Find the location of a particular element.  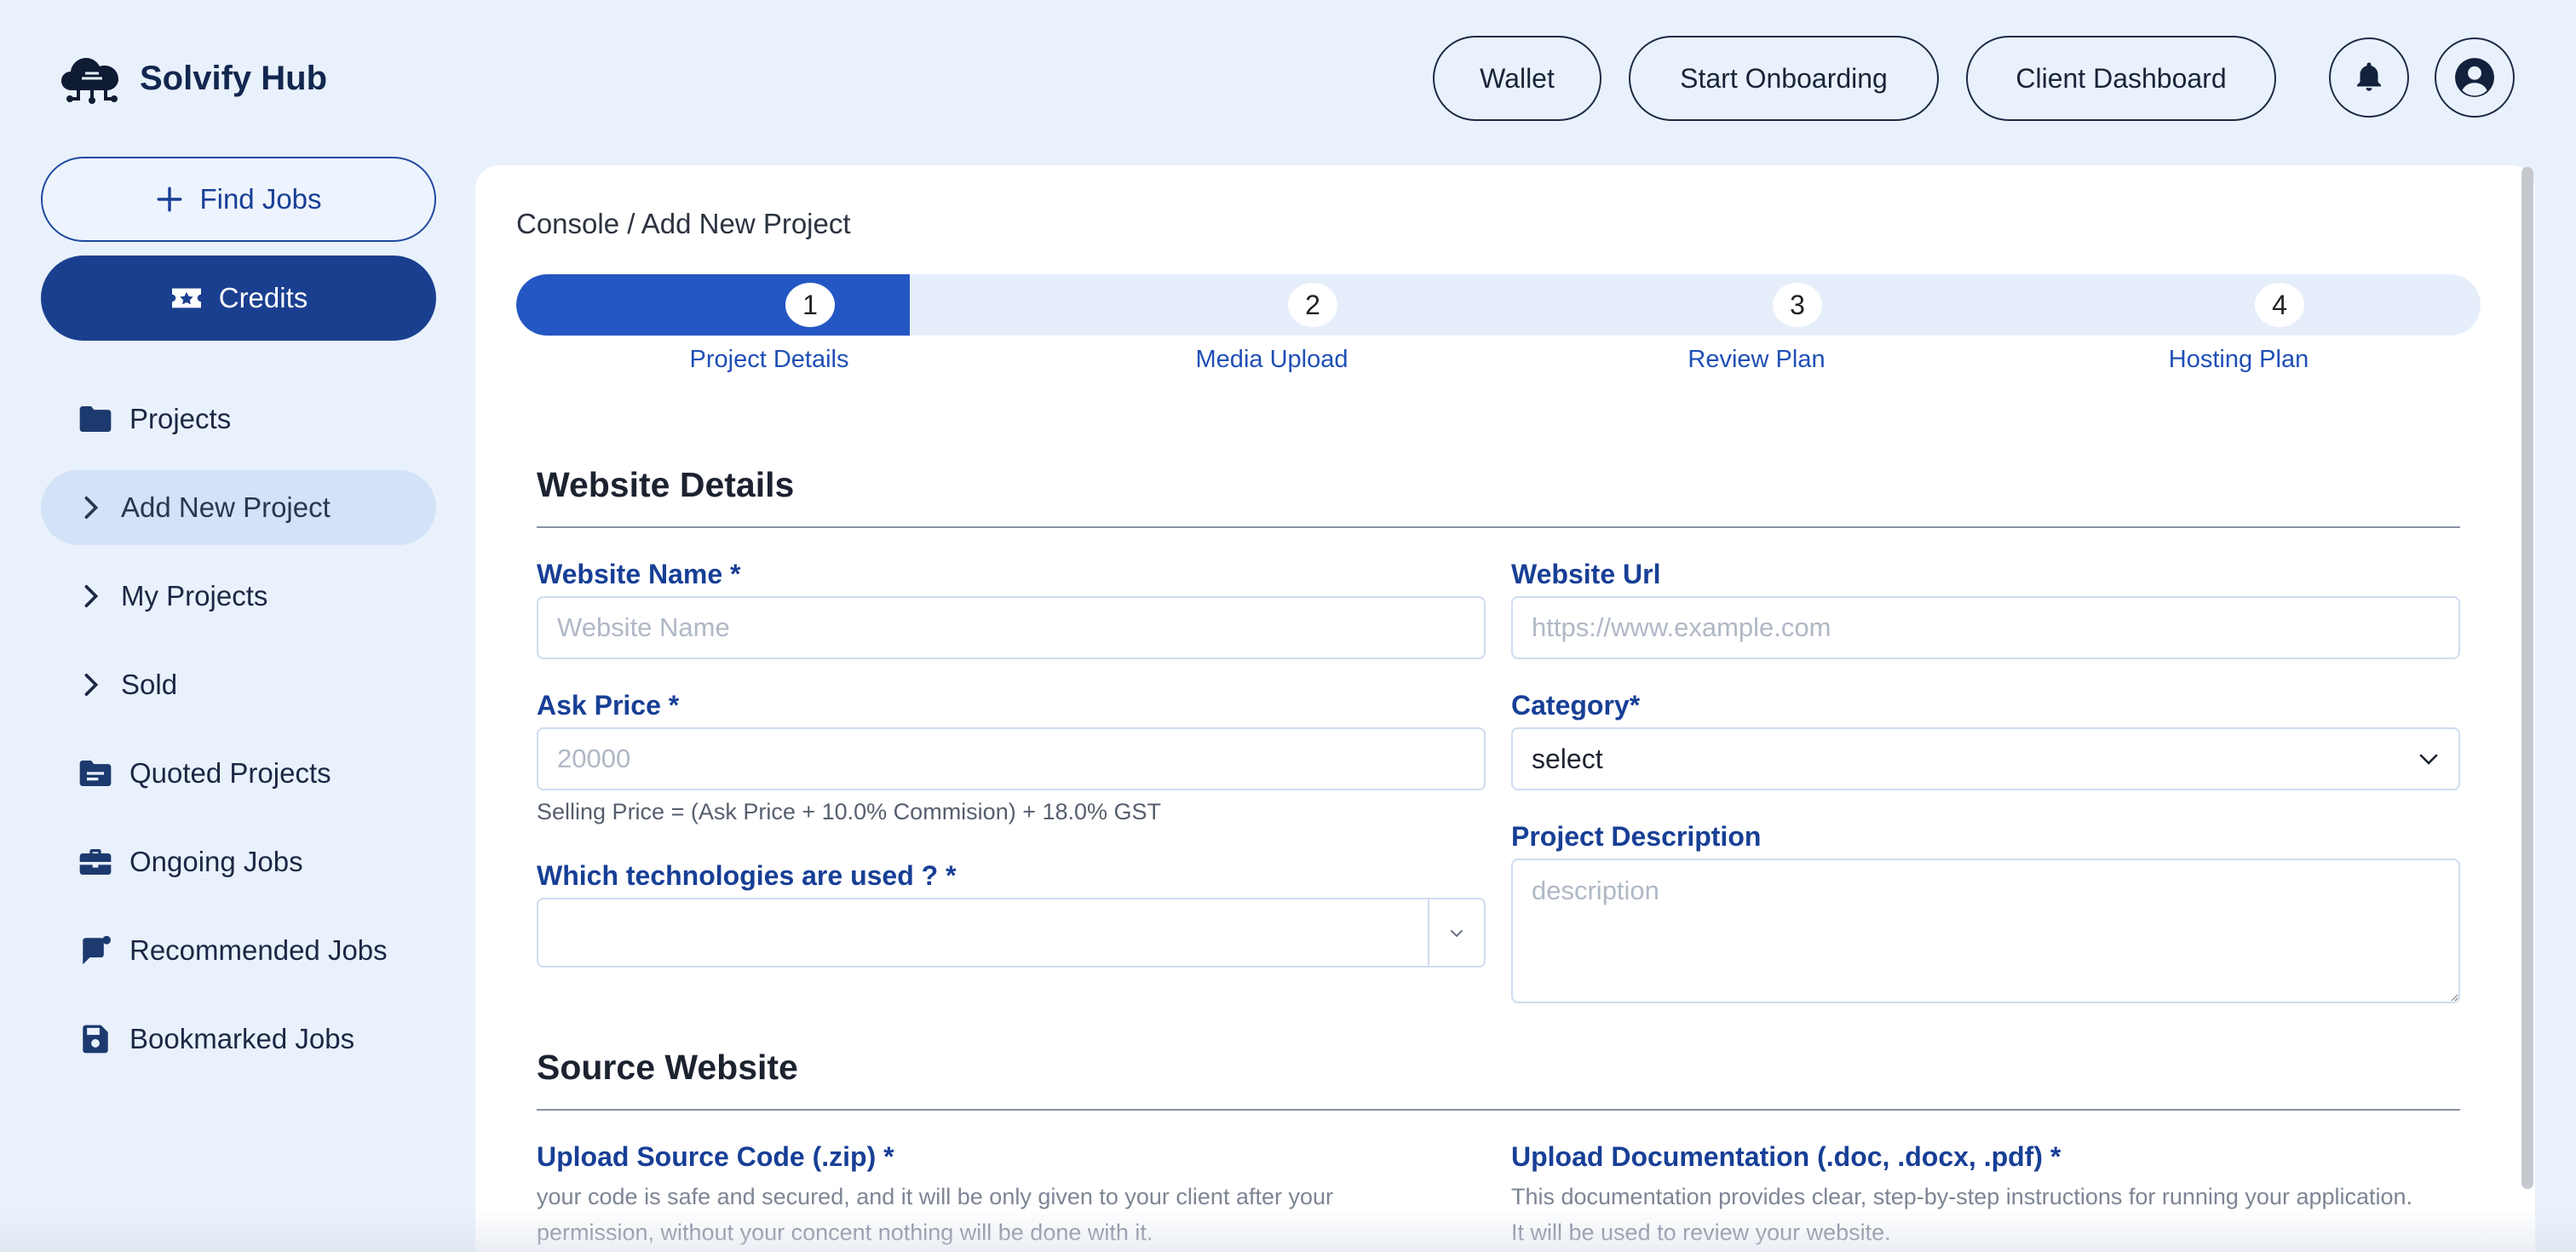

start-onboarding-button: Start Onboarding is located at coordinates (1784, 78).